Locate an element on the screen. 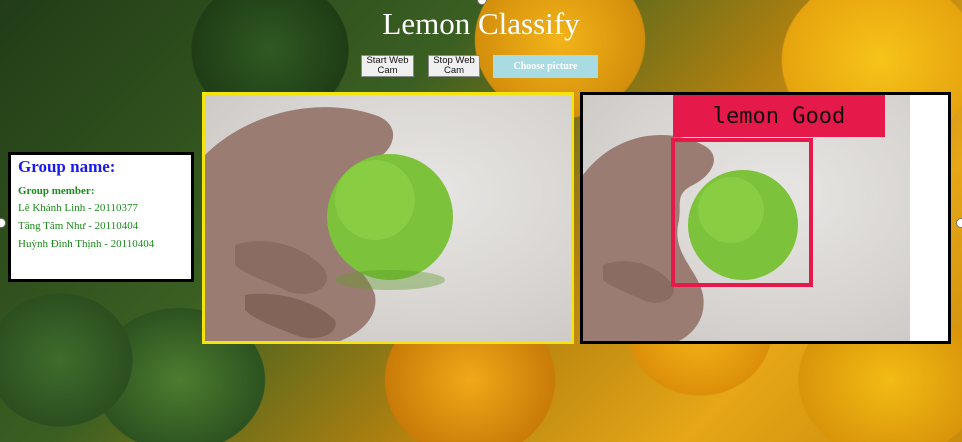  group-name-heading: Group name: is located at coordinates (67, 166).